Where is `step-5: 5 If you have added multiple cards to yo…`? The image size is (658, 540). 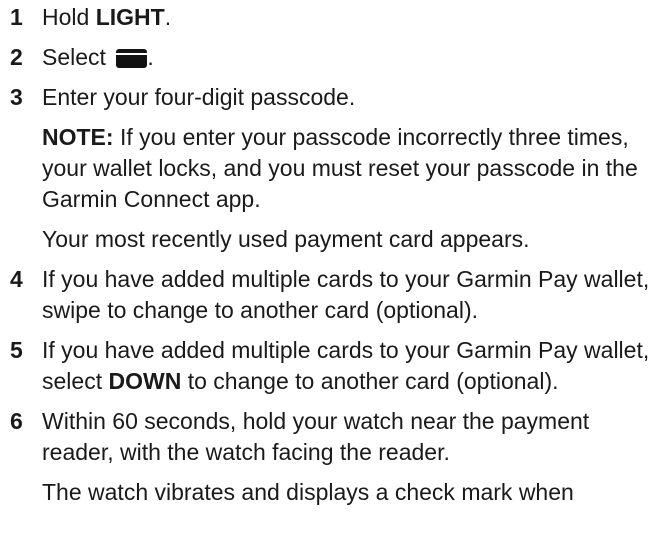 step-5: 5 If you have added multiple cards to yo… is located at coordinates (330, 365).